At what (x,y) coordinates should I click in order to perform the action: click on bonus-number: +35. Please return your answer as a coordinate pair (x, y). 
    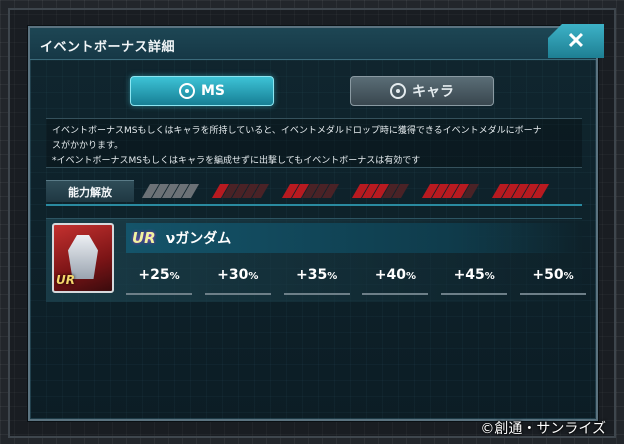
    Looking at the image, I should click on (311, 275).